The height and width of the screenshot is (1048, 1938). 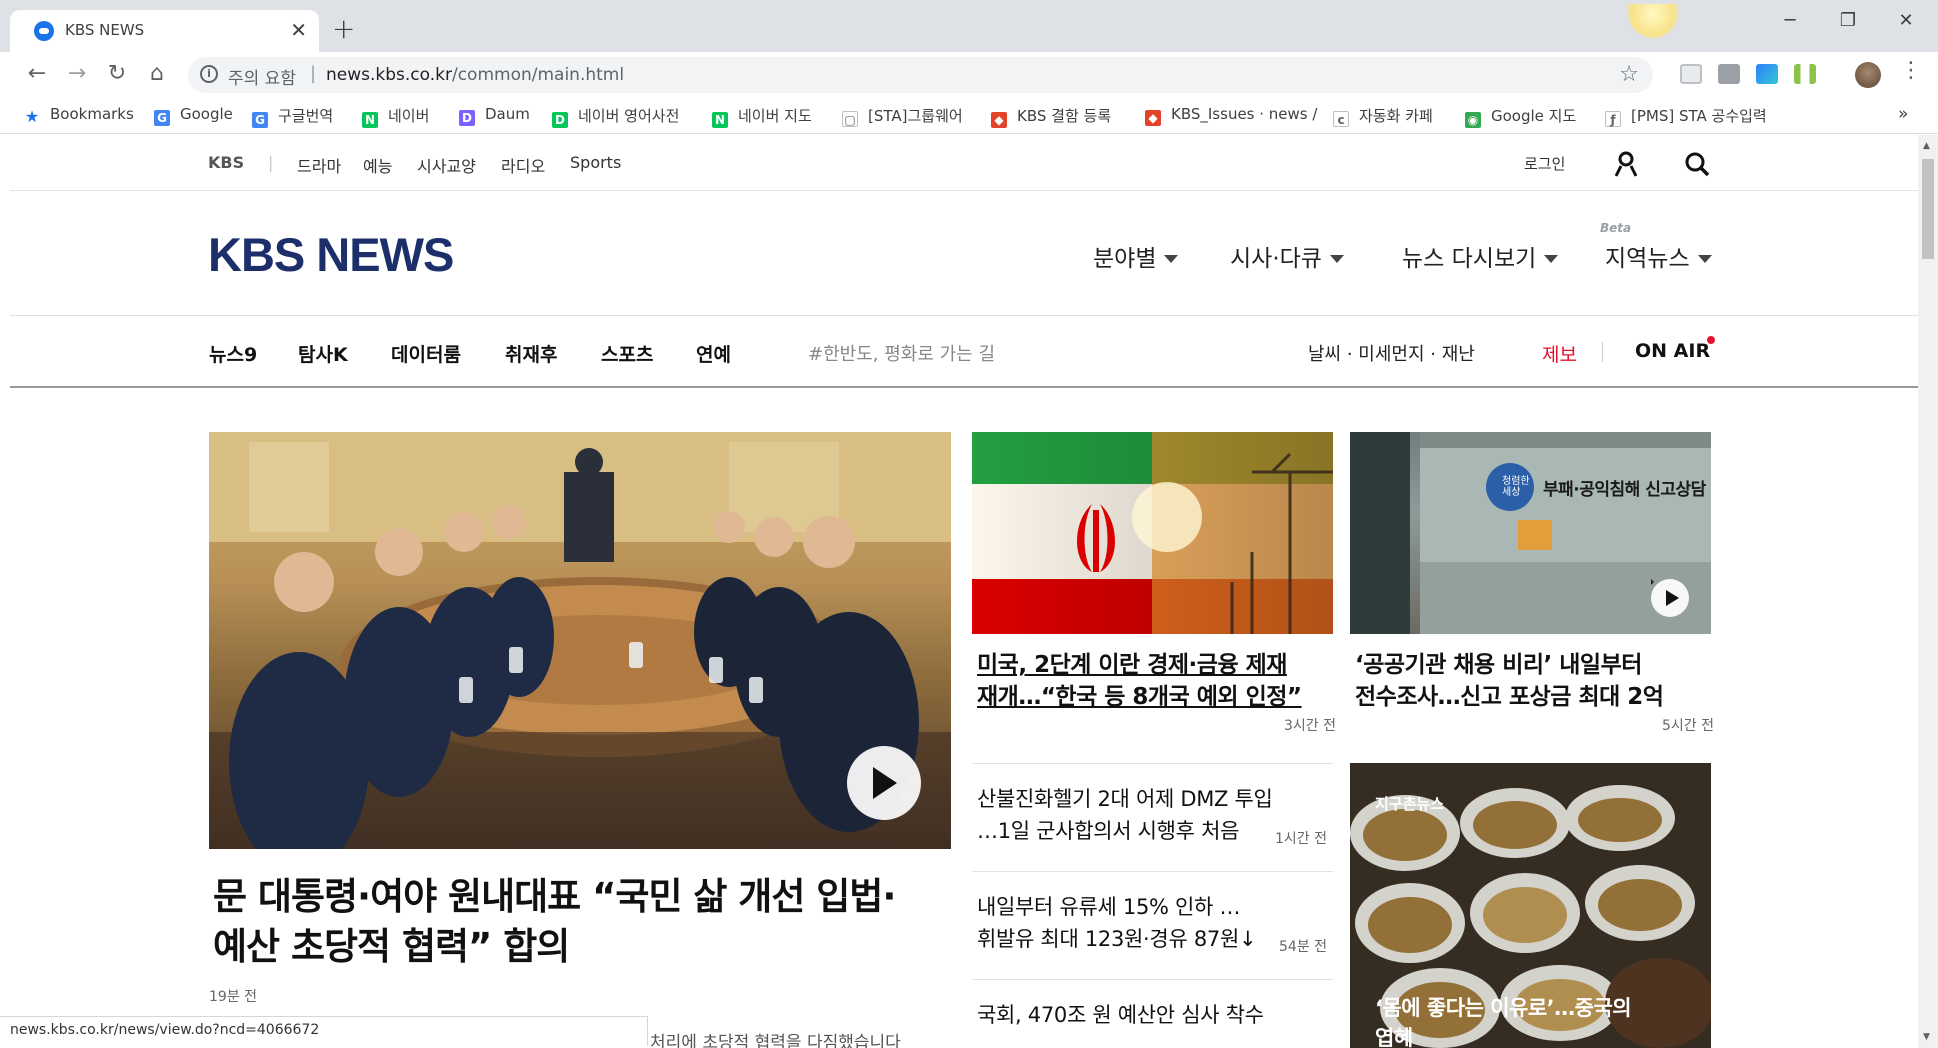 What do you see at coordinates (319, 165) in the screenshot?
I see `top-nav-drama: 드라마` at bounding box center [319, 165].